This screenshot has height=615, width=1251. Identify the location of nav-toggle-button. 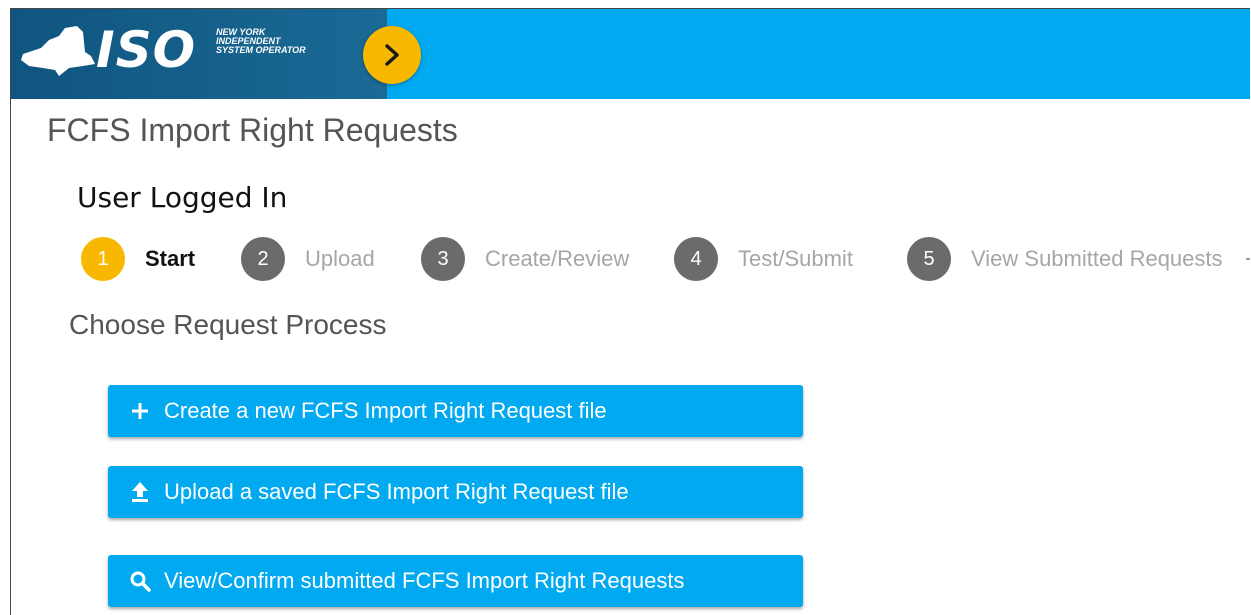
(392, 55).